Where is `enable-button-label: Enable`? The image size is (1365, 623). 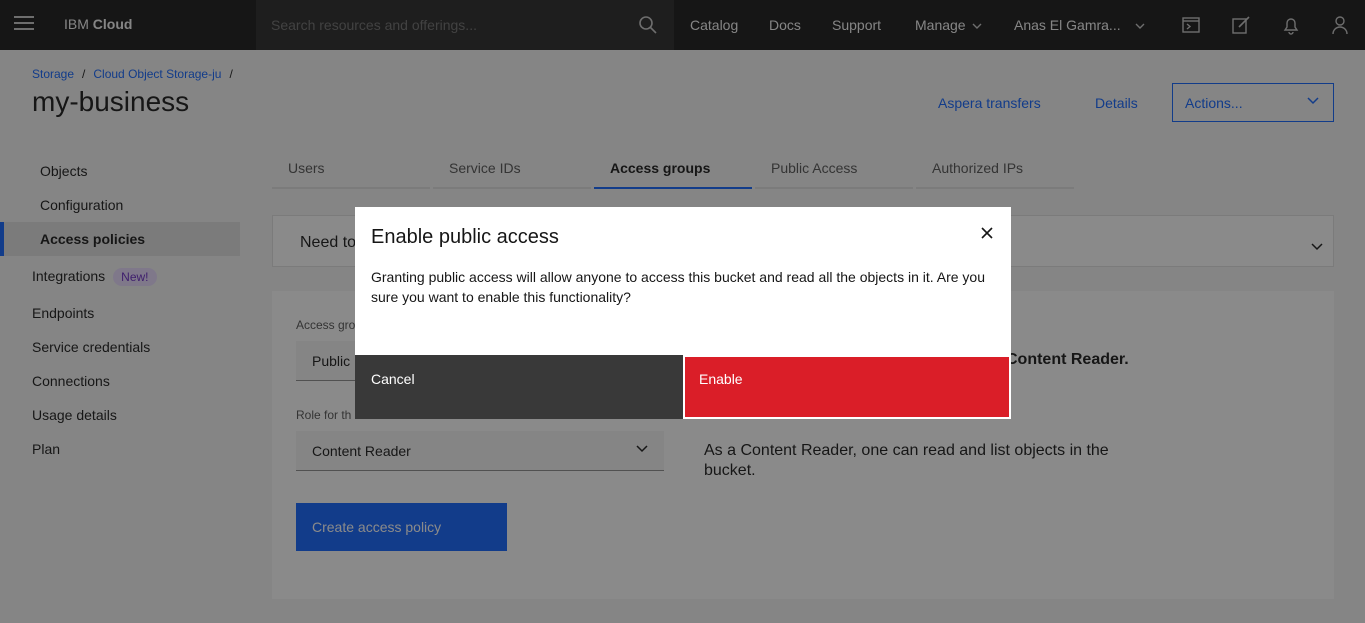 enable-button-label: Enable is located at coordinates (721, 379).